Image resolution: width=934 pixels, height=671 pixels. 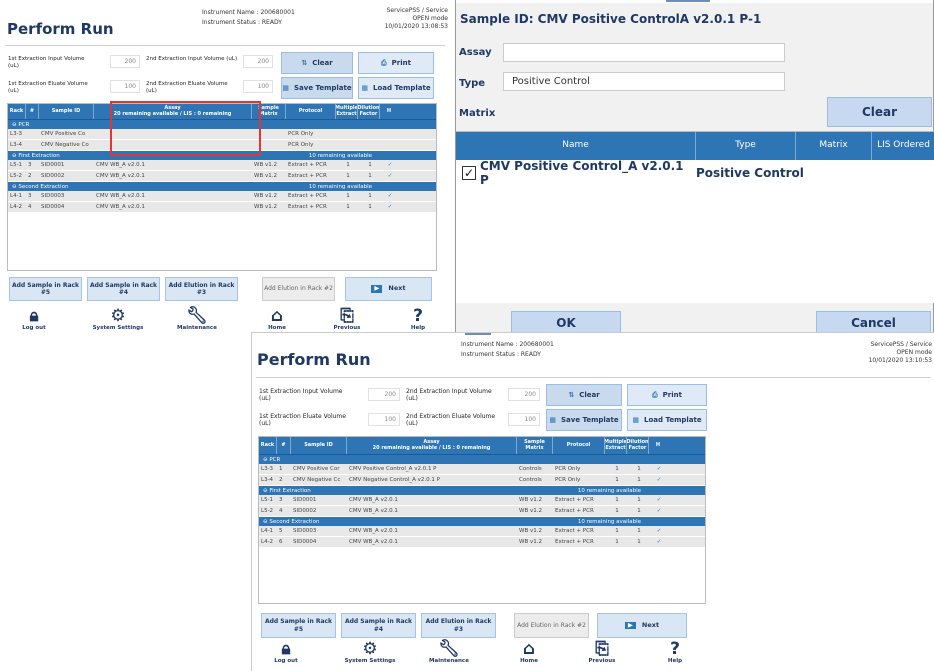 I want to click on cell-dil: 1, so click(x=639, y=542).